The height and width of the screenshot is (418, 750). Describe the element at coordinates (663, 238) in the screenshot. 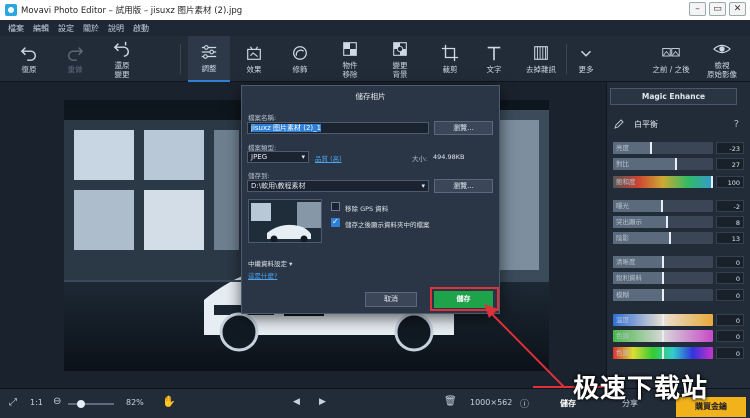

I see `slider-track: 陰影` at that location.